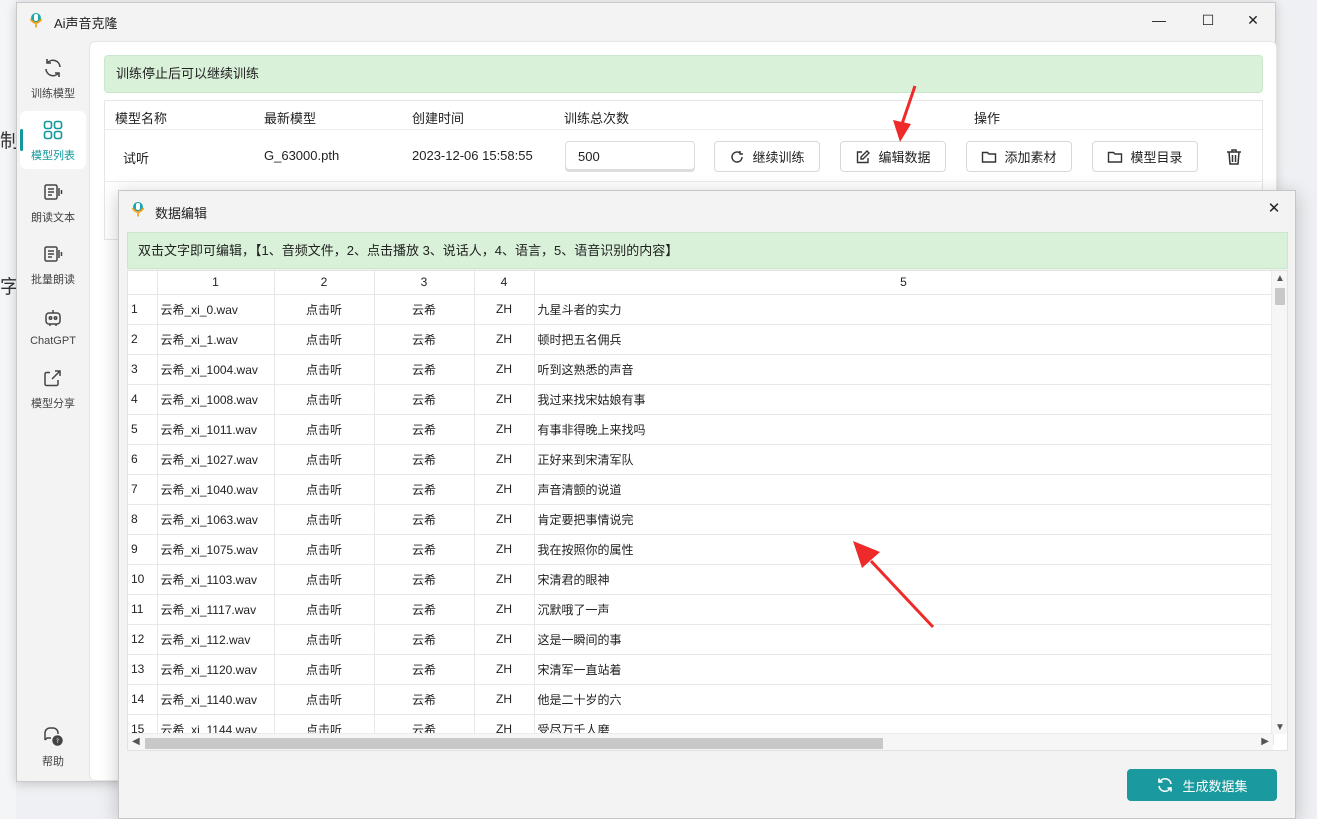 The image size is (1317, 819). I want to click on horizontal-scrollbar: ◀ ▶, so click(700, 741).